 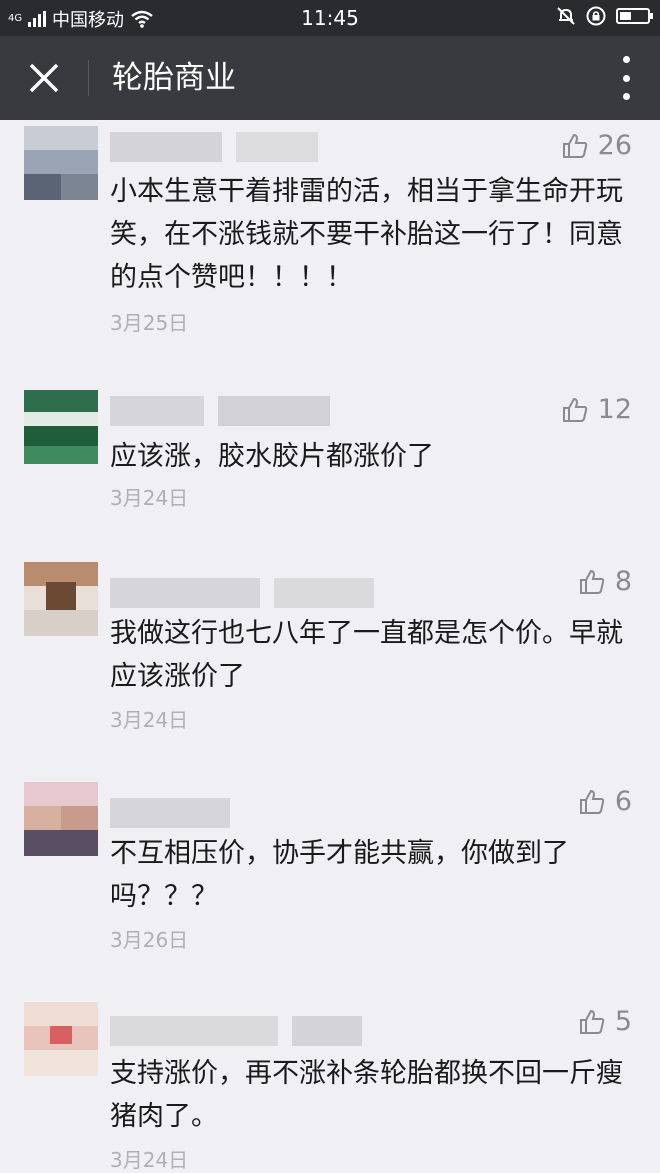 What do you see at coordinates (623, 581) in the screenshot?
I see `like-count: 8` at bounding box center [623, 581].